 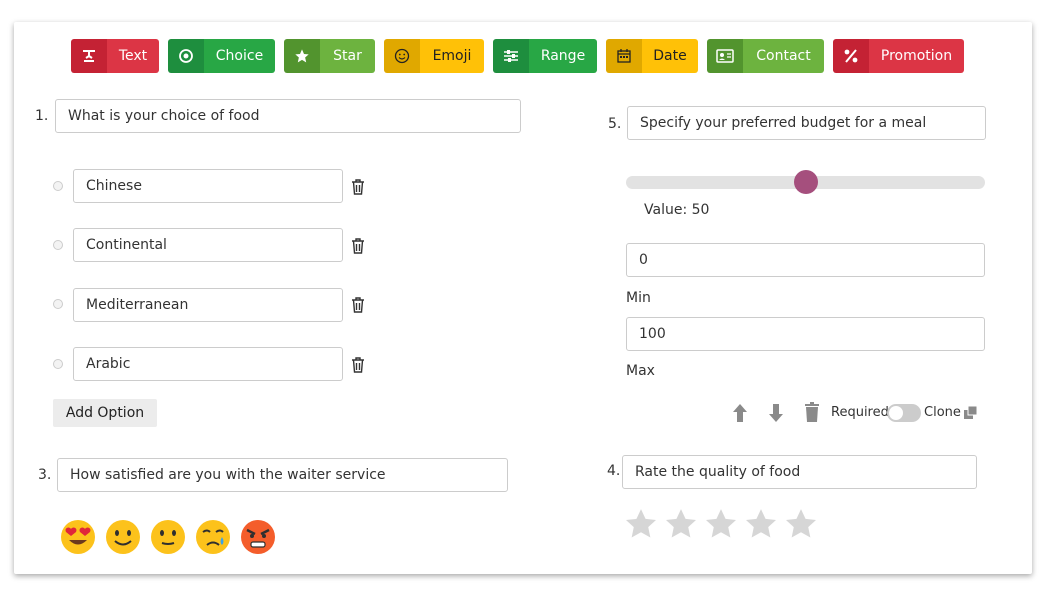 What do you see at coordinates (641, 524) in the screenshot?
I see `rating-star-1-icon` at bounding box center [641, 524].